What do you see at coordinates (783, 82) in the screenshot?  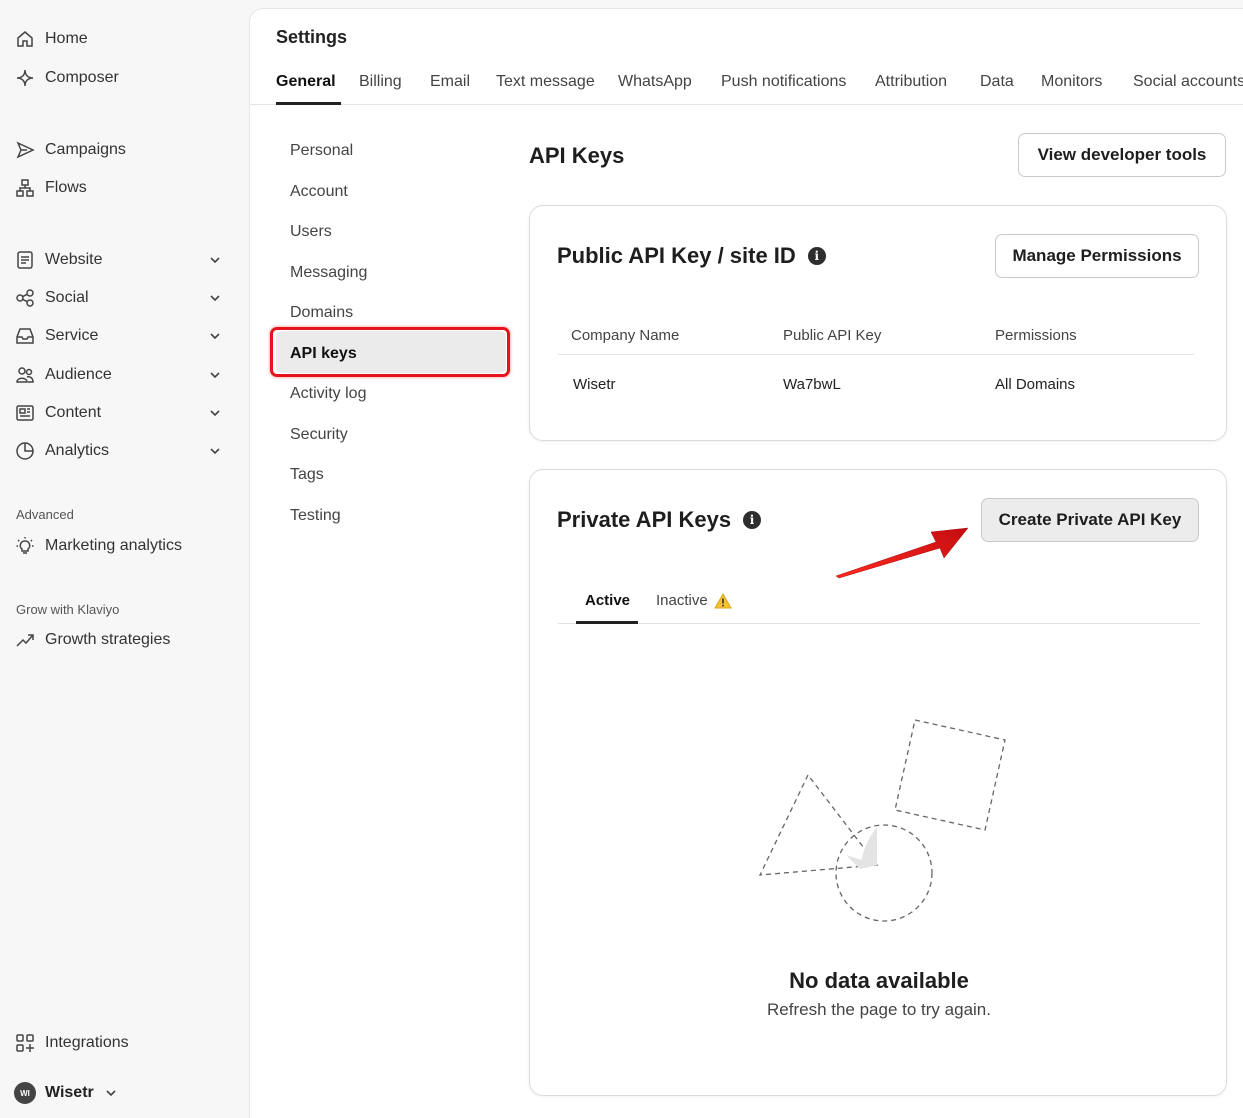 I see `tab-push-notifications: Push notifications` at bounding box center [783, 82].